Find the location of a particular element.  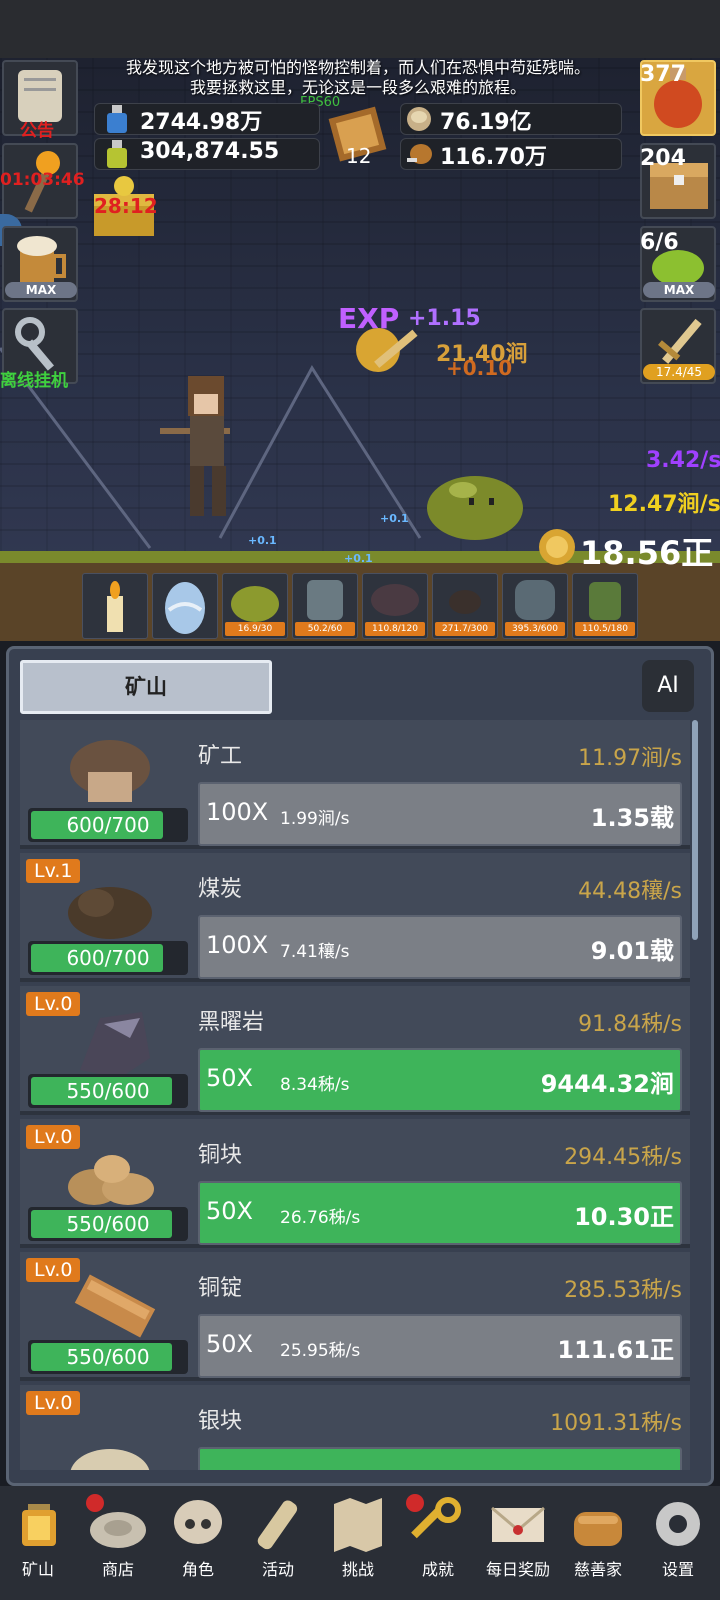

nav-daily-reward: 每日奖励 is located at coordinates (518, 1542).